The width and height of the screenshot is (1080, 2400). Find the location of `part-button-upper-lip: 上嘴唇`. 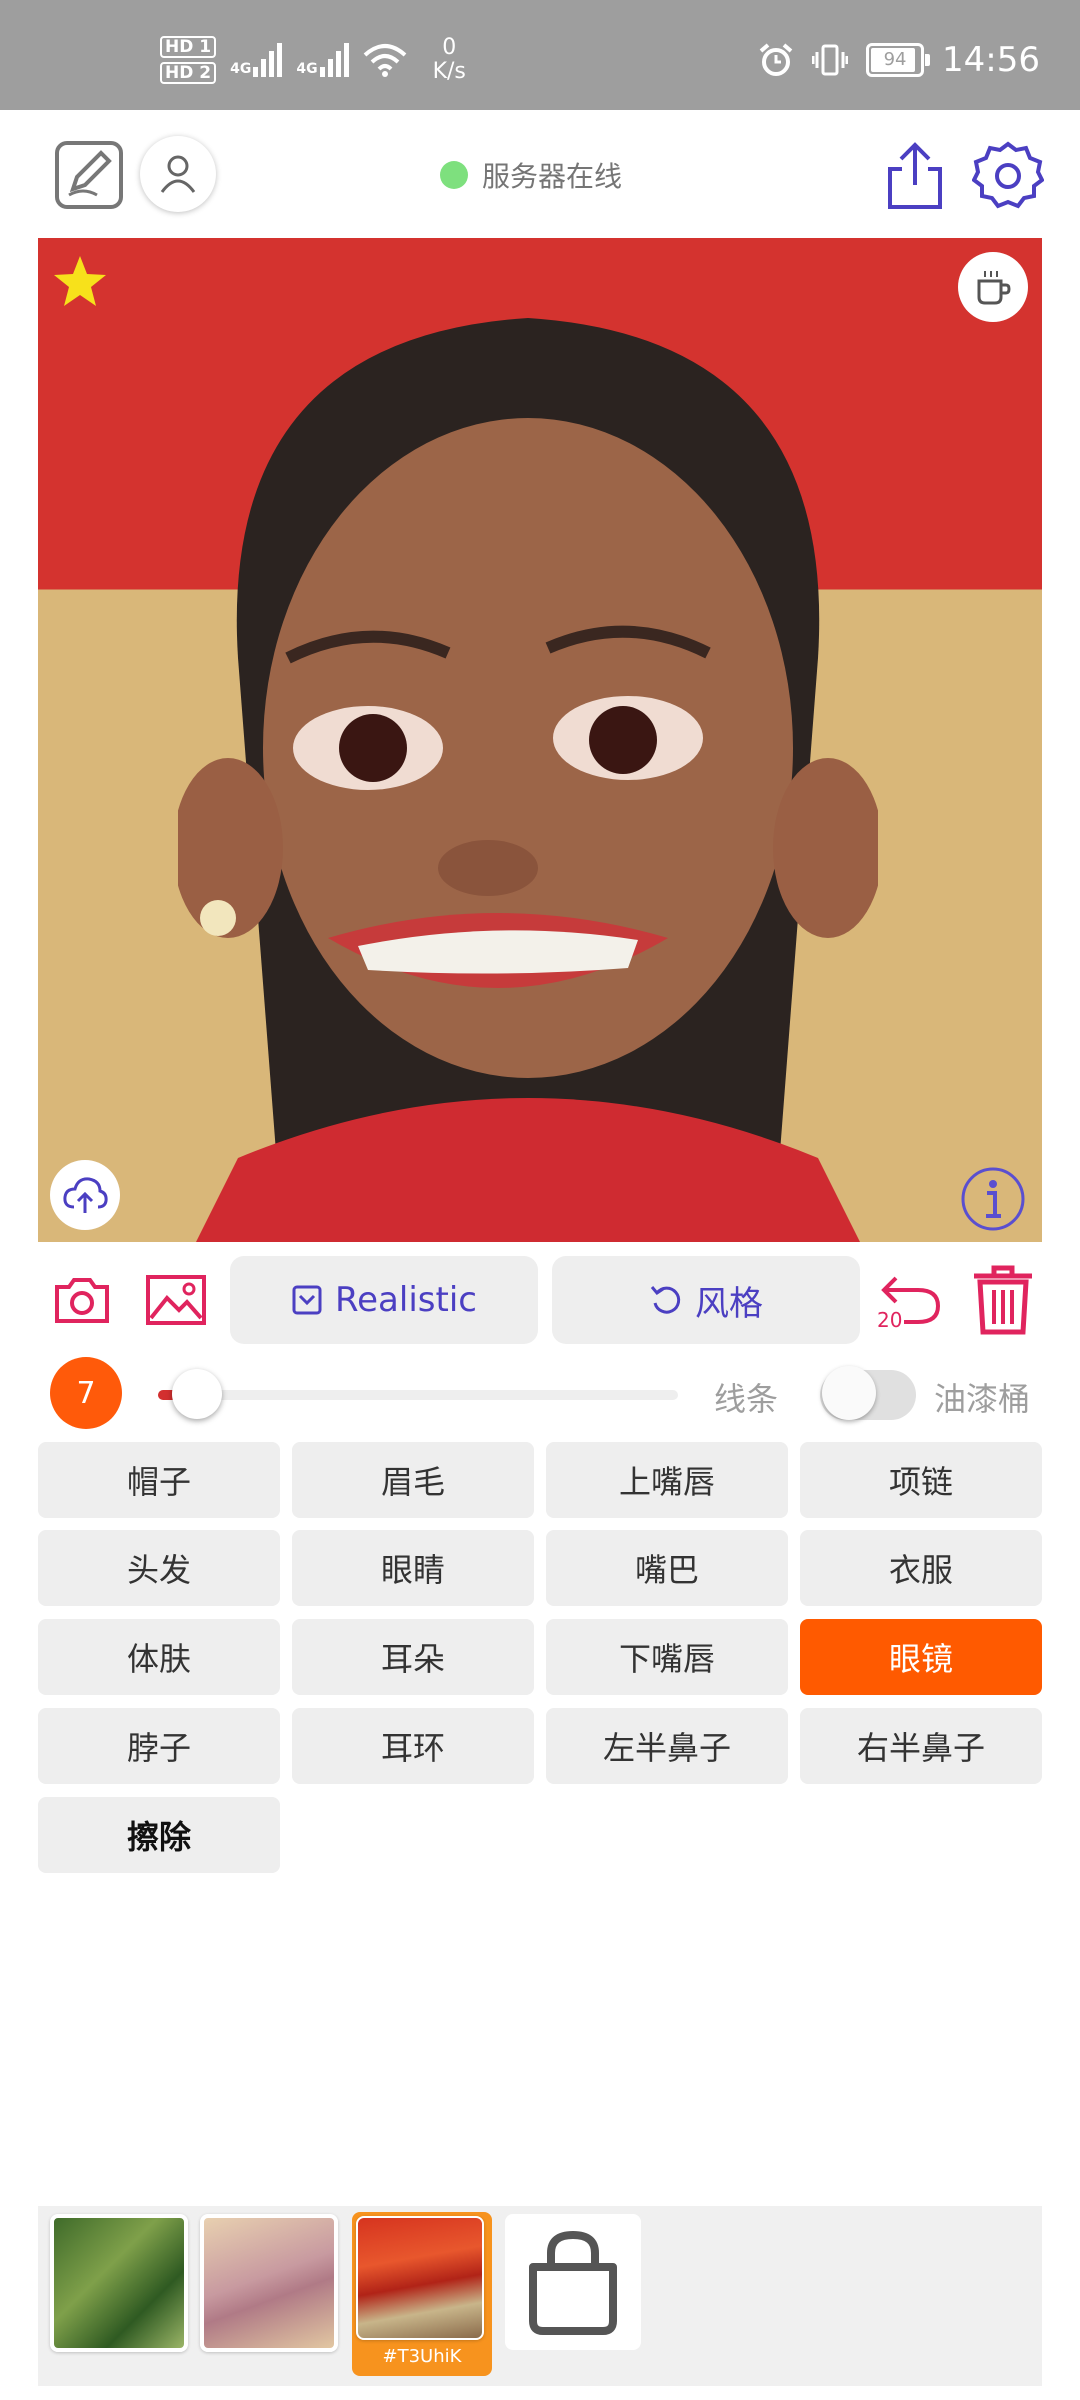

part-button-upper-lip: 上嘴唇 is located at coordinates (667, 1480).